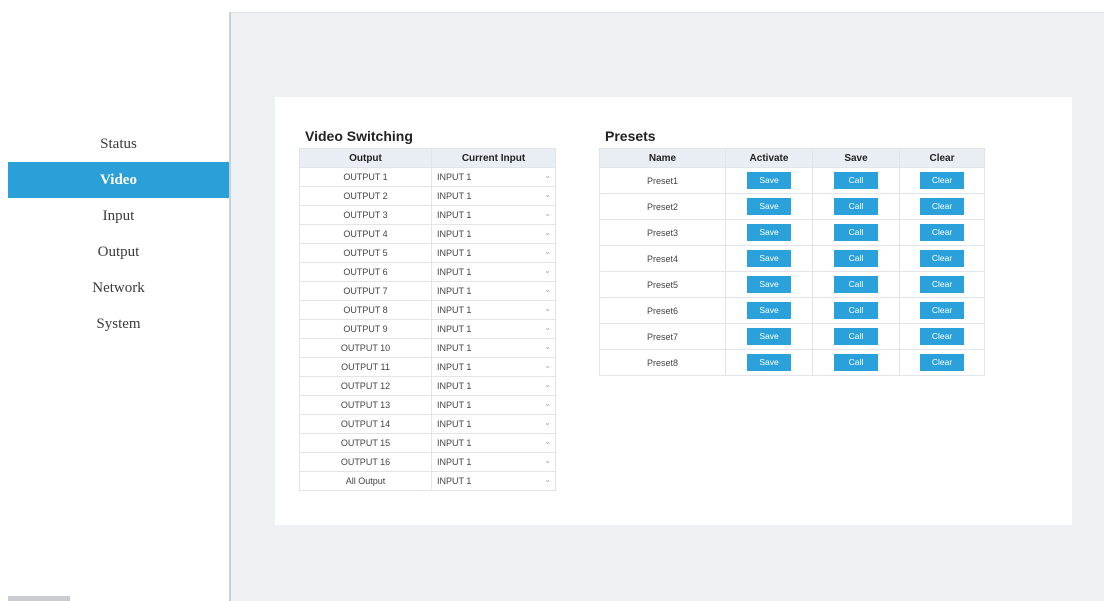  I want to click on sidebar-nav: Status Video Input Output Network System, so click(118, 234).